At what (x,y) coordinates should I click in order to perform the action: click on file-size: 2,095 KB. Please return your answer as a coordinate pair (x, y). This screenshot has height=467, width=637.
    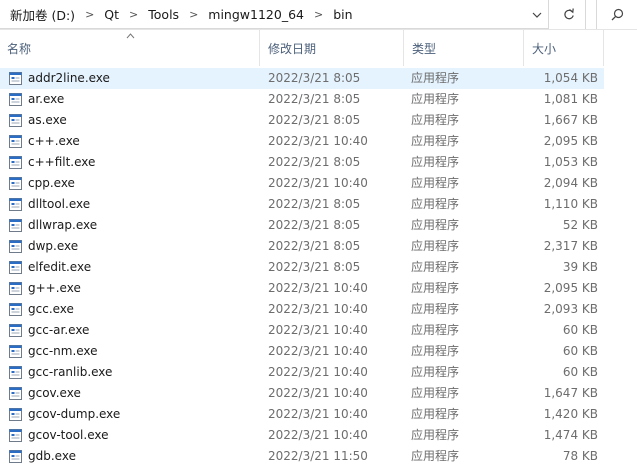
    Looking at the image, I should click on (570, 141).